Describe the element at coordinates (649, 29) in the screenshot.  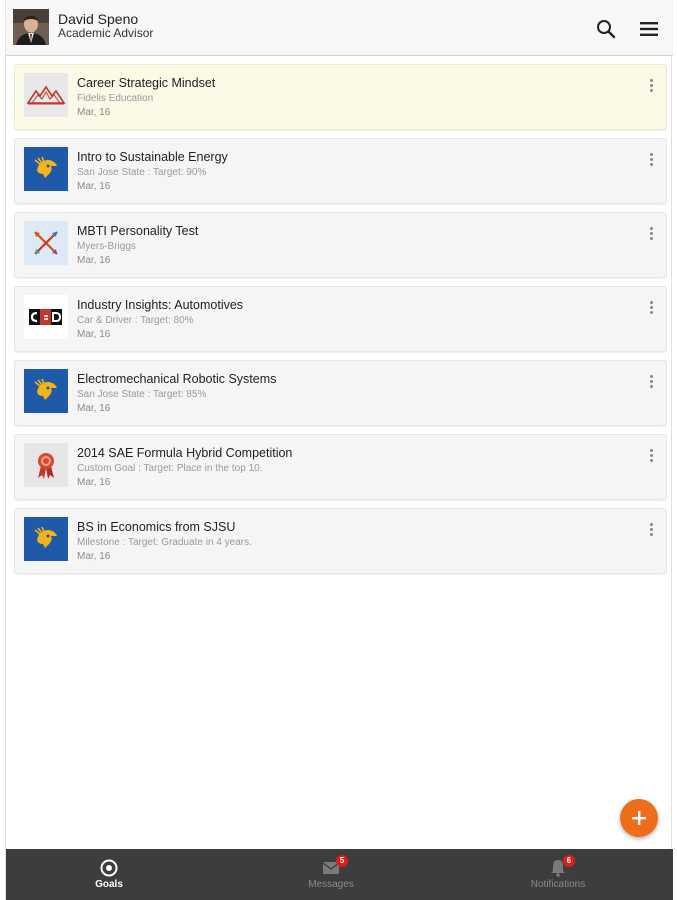
I see `hamburger-menu-icon` at that location.